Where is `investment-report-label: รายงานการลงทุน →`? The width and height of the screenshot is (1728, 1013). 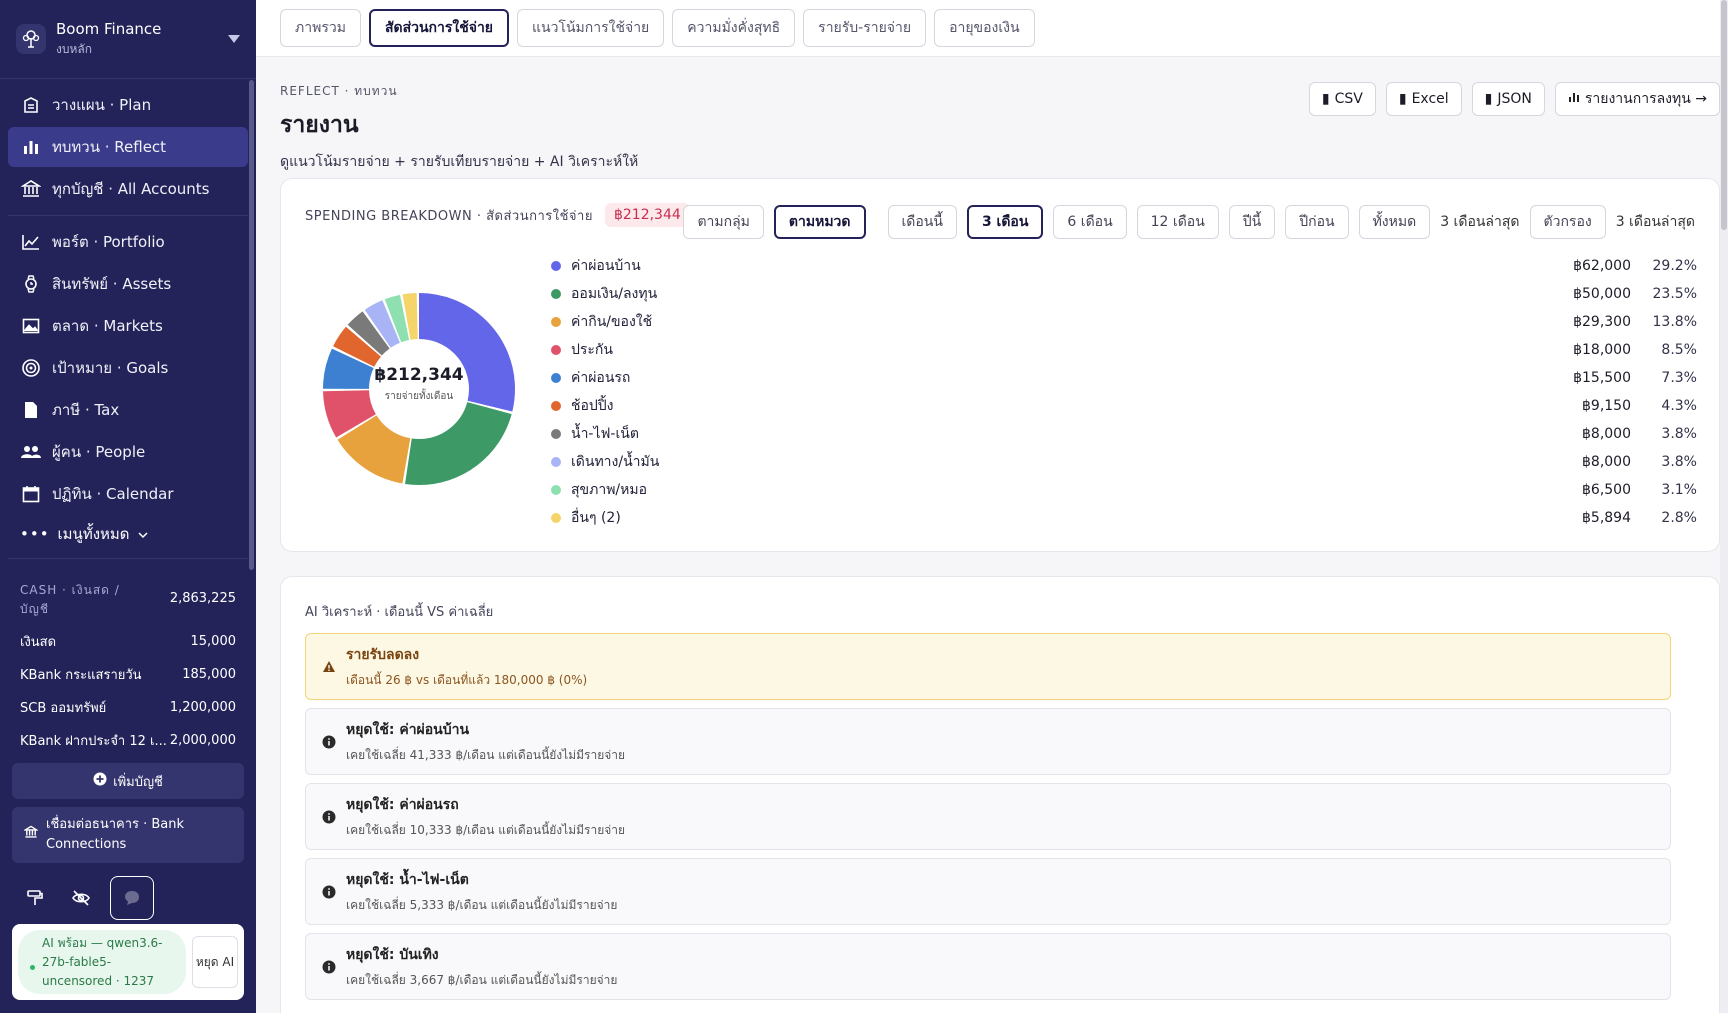
investment-report-label: รายงานการลงทุน → is located at coordinates (1645, 99).